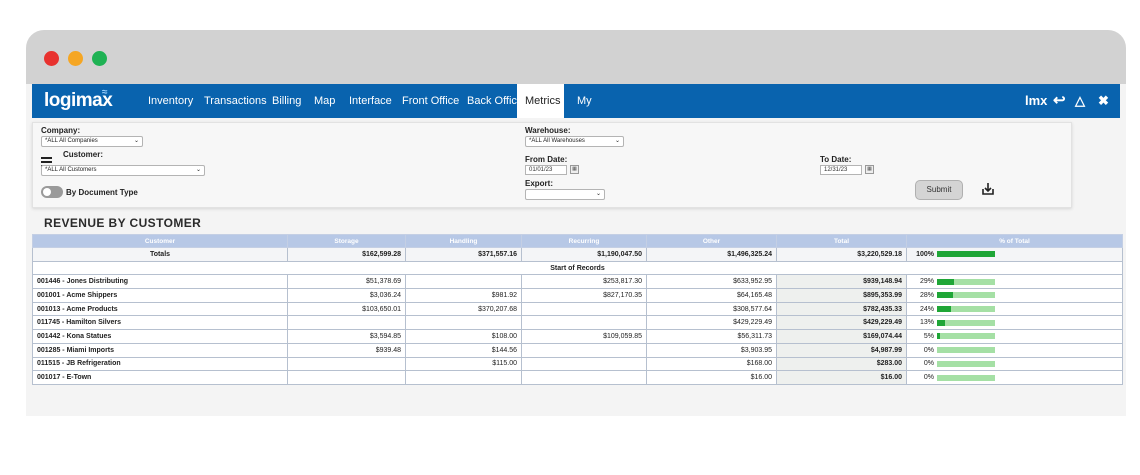  I want to click on nav-item-billing: Billing, so click(286, 101).